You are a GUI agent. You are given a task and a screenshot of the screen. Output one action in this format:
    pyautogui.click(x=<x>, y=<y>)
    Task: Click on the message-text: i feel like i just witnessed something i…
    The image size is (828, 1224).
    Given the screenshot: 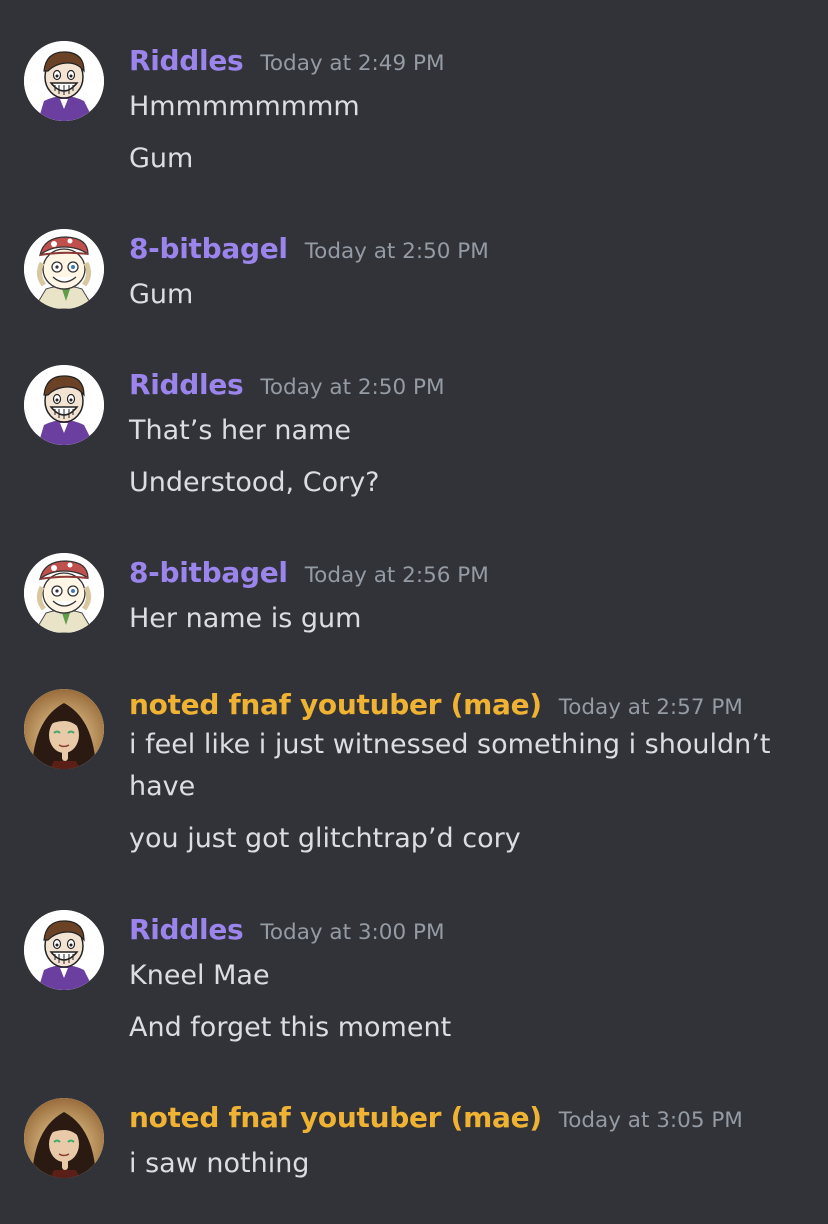 What is the action you would take?
    pyautogui.click(x=450, y=765)
    